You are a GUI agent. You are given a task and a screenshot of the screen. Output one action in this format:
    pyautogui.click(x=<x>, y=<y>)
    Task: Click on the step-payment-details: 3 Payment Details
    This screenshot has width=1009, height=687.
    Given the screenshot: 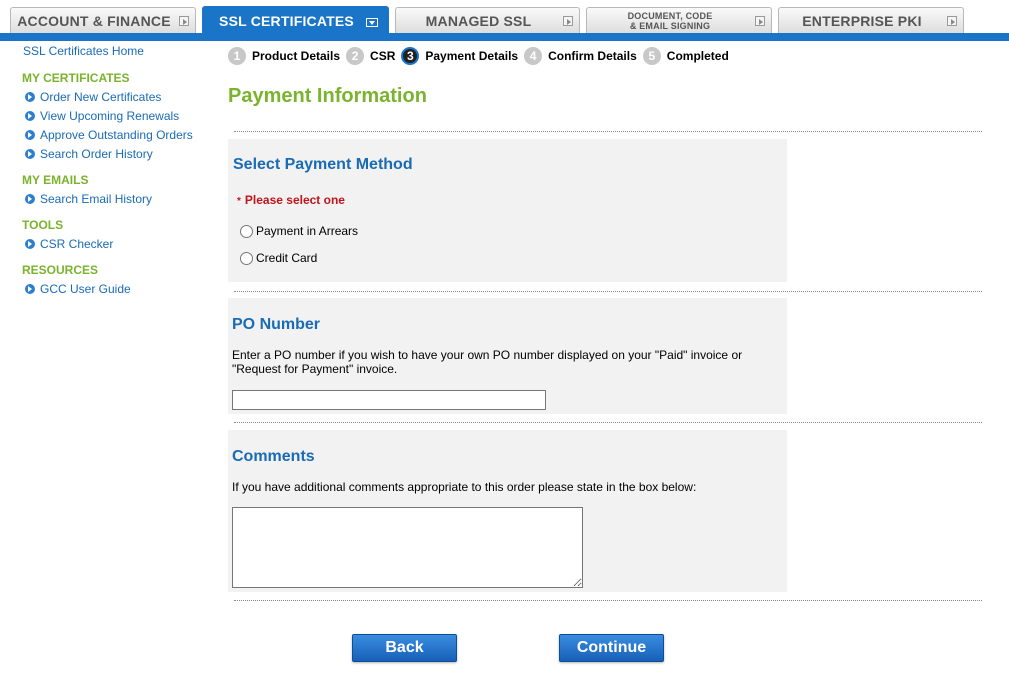 What is the action you would take?
    pyautogui.click(x=459, y=56)
    